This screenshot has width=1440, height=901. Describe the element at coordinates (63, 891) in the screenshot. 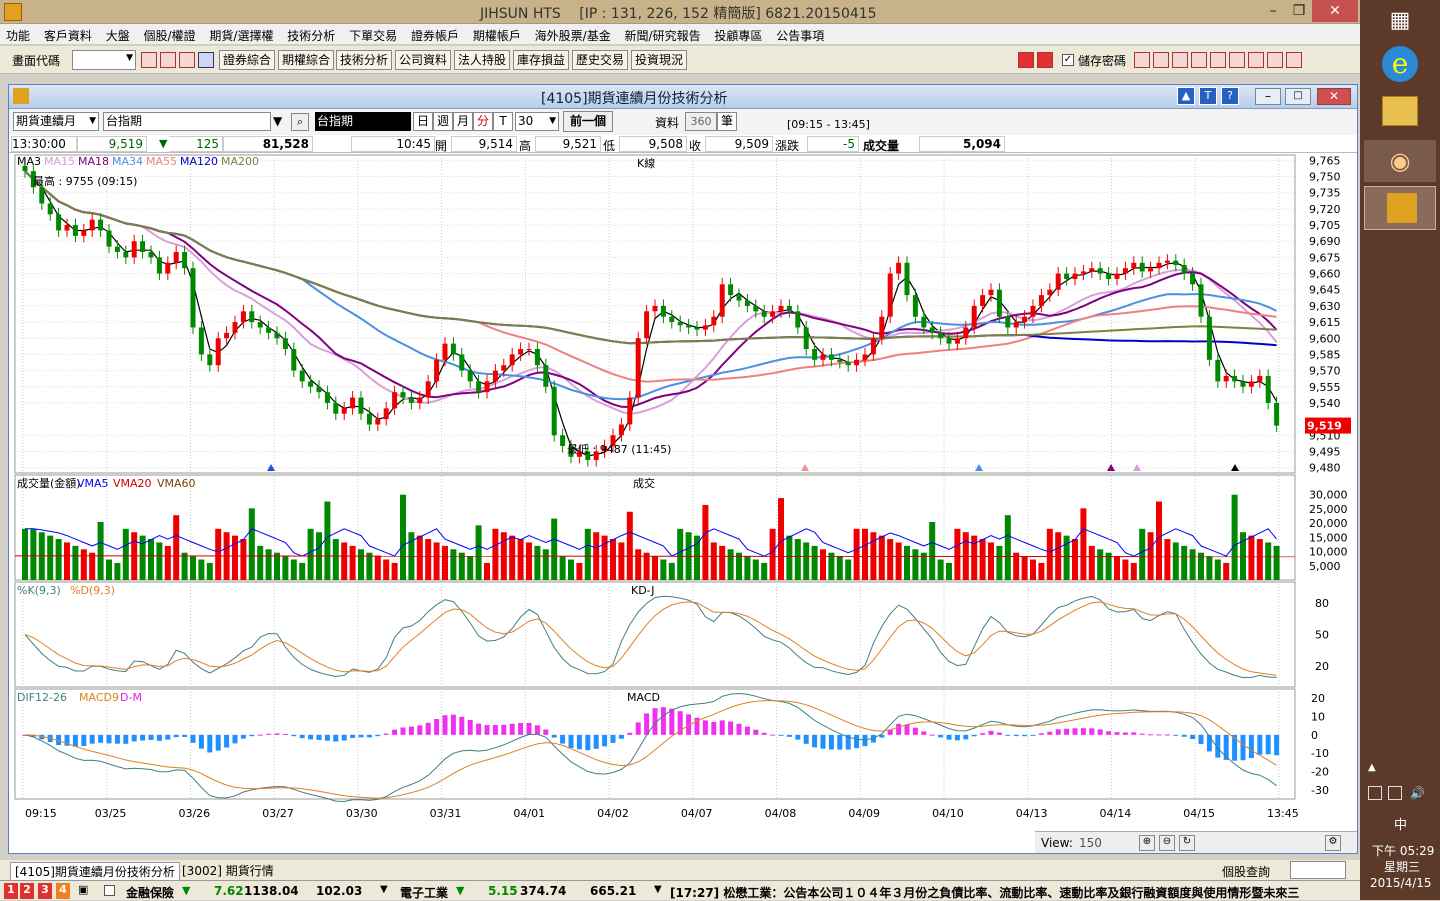

I see `page-4-icon: 4` at that location.